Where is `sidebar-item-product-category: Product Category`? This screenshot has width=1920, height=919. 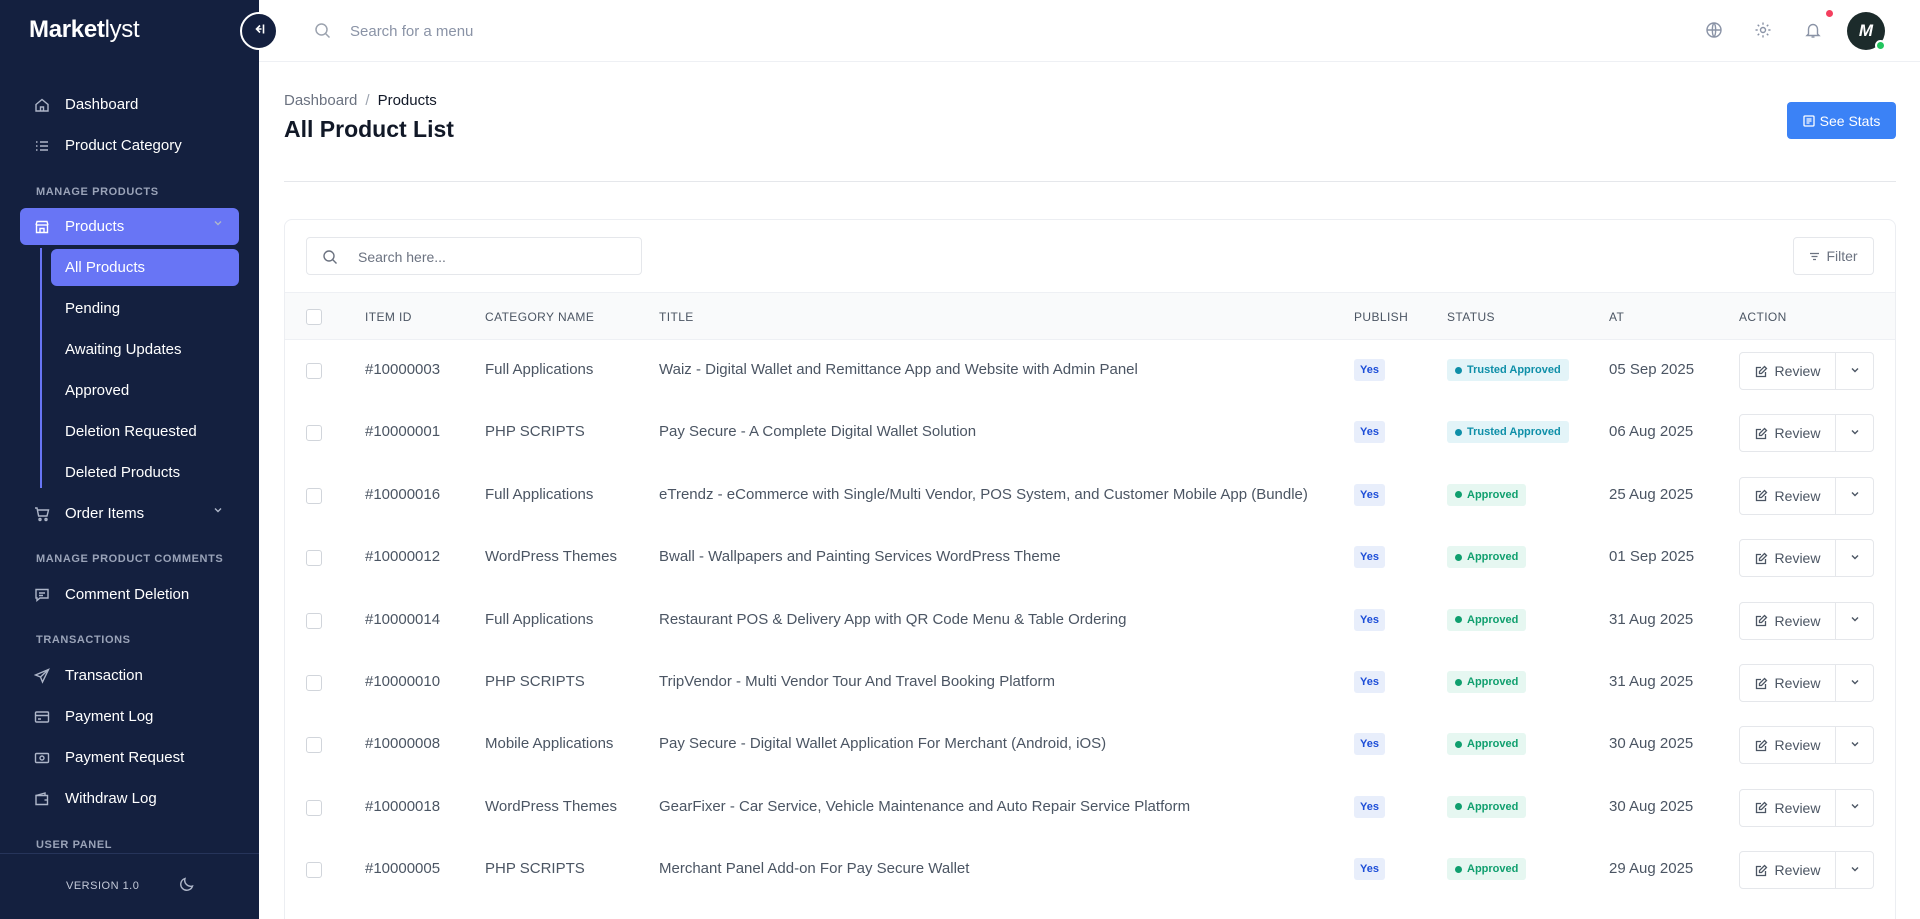
sidebar-item-product-category: Product Category is located at coordinates (129, 145).